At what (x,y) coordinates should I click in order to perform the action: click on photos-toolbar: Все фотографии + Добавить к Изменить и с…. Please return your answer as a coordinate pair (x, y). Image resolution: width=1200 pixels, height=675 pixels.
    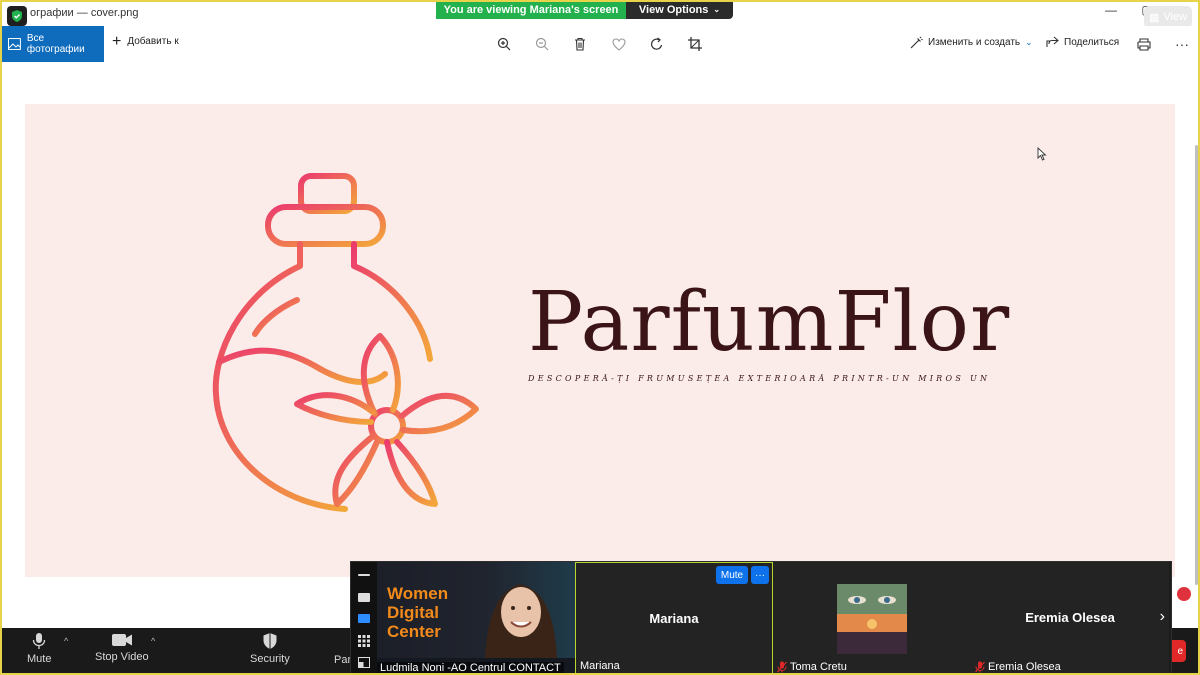
    Looking at the image, I should click on (600, 44).